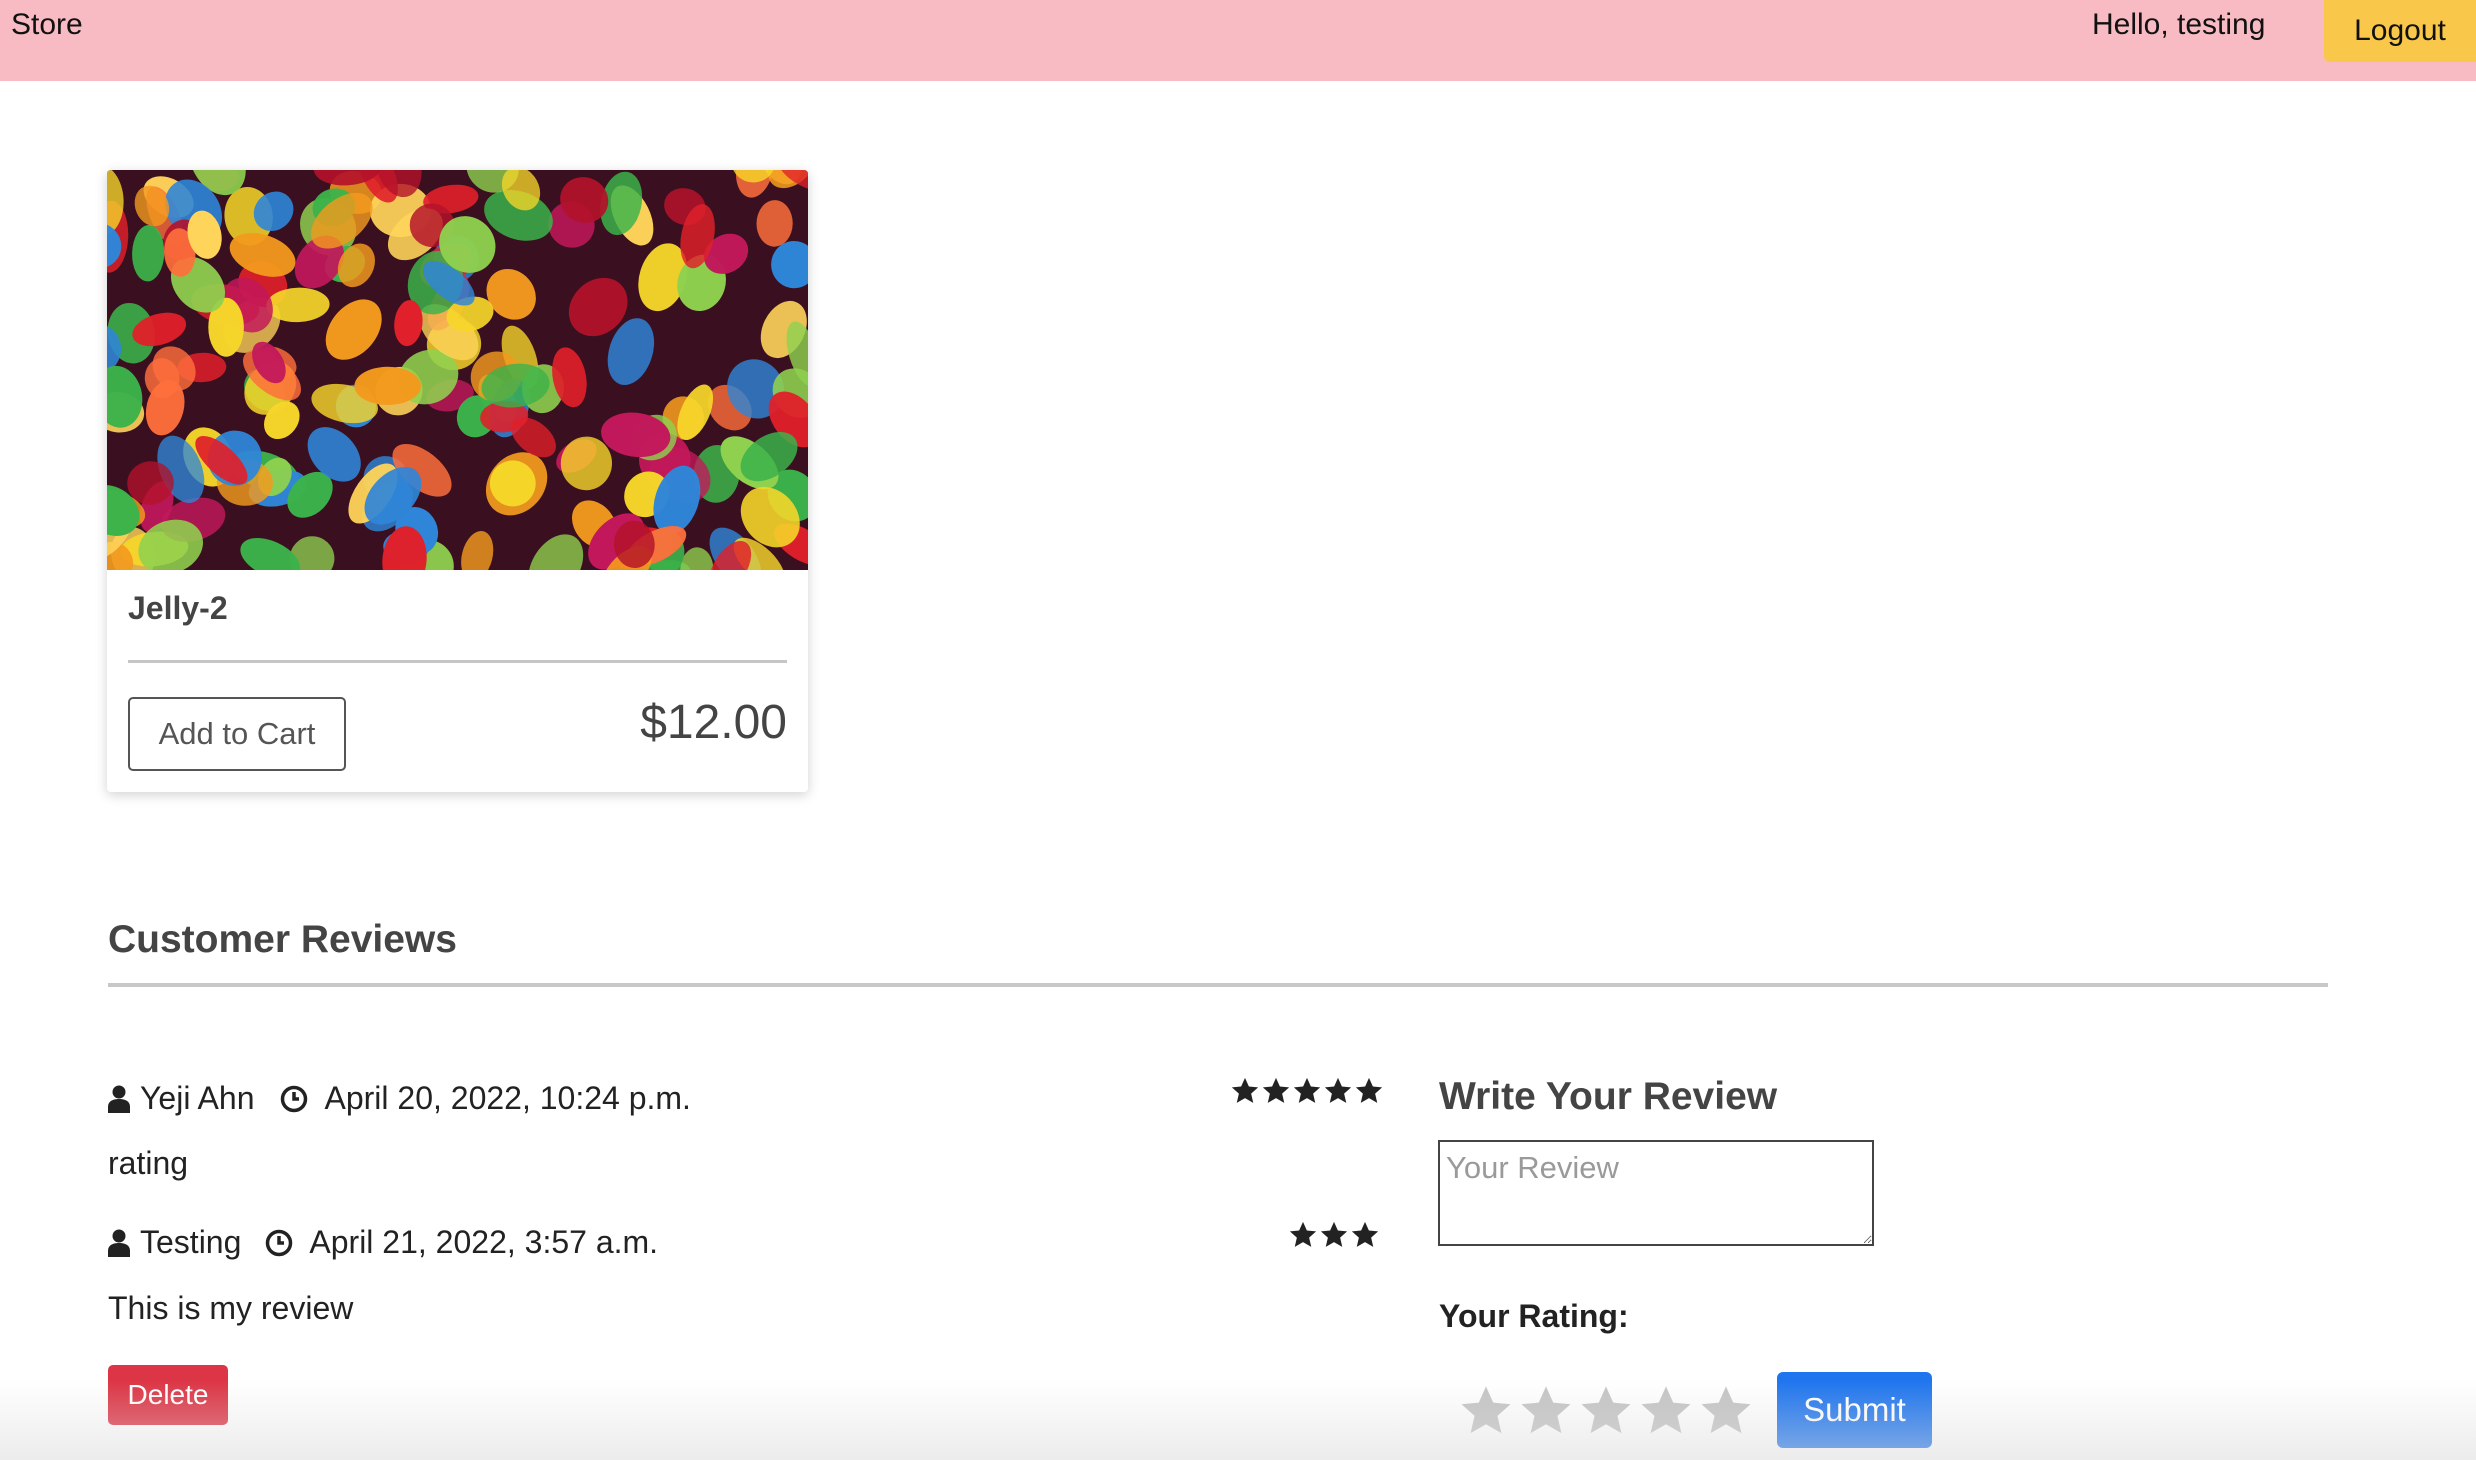  What do you see at coordinates (1656, 1193) in the screenshot?
I see `review-textarea` at bounding box center [1656, 1193].